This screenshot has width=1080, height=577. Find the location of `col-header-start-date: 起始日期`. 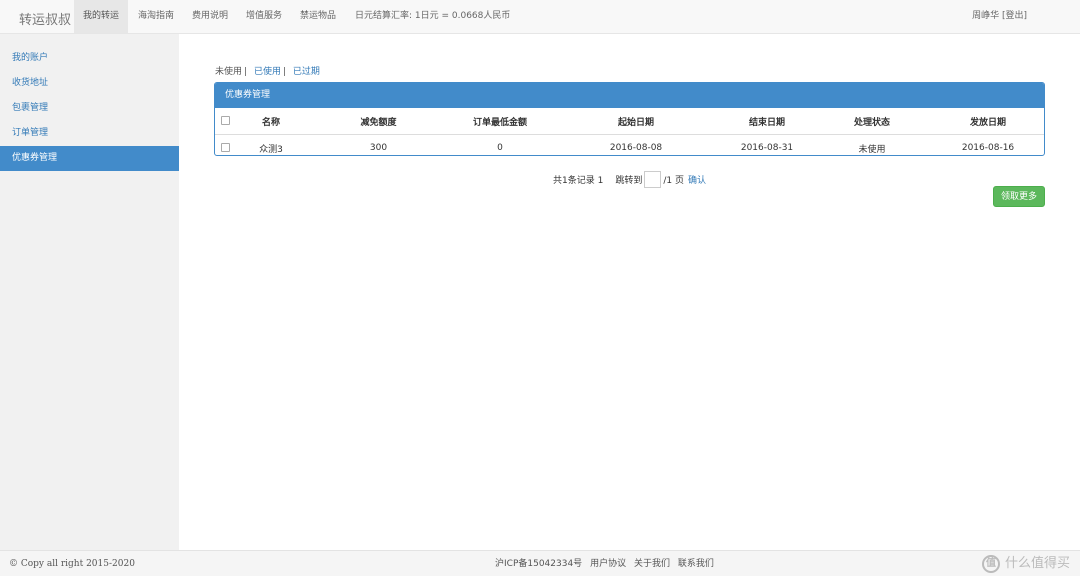

col-header-start-date: 起始日期 is located at coordinates (636, 121).